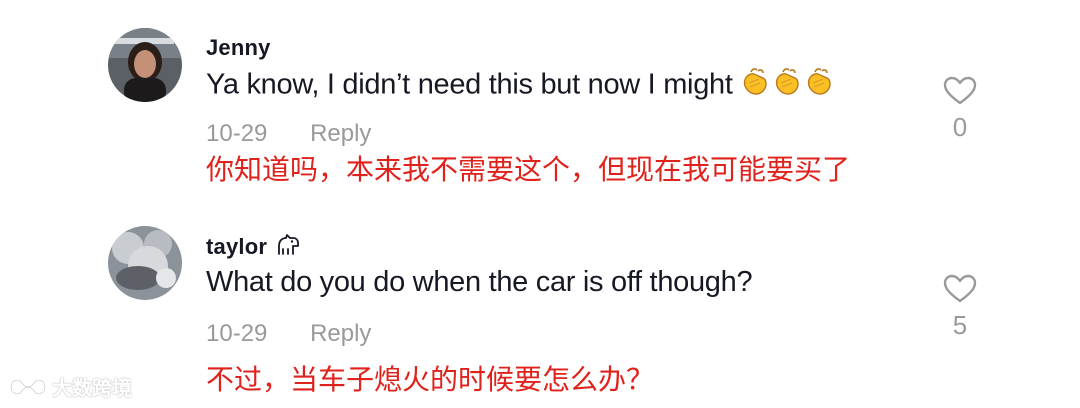 The height and width of the screenshot is (408, 1080). Describe the element at coordinates (92, 389) in the screenshot. I see `watermark-text: 大数跨境` at that location.